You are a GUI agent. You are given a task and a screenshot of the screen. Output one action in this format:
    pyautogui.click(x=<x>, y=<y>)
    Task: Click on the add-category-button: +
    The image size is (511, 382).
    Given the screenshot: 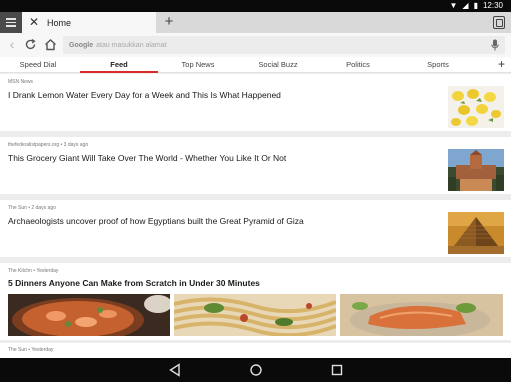 What is the action you would take?
    pyautogui.click(x=501, y=64)
    